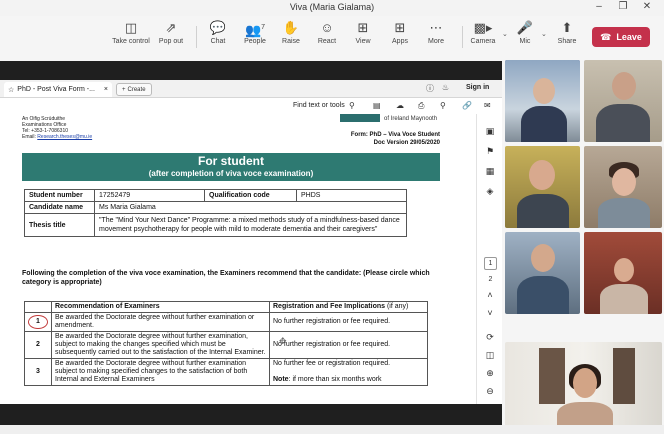 The height and width of the screenshot is (434, 664). Describe the element at coordinates (483, 27) in the screenshot. I see `camera-icon: ▩▸` at that location.